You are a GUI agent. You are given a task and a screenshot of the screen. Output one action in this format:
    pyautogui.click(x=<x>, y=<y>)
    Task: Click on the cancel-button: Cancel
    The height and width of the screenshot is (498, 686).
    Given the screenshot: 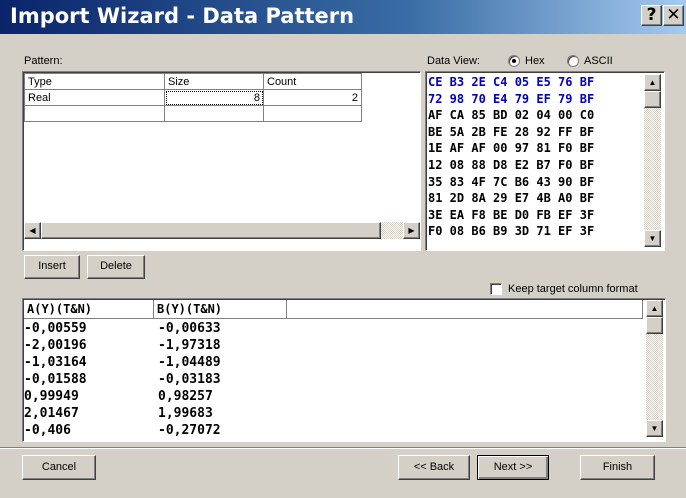 What is the action you would take?
    pyautogui.click(x=59, y=467)
    